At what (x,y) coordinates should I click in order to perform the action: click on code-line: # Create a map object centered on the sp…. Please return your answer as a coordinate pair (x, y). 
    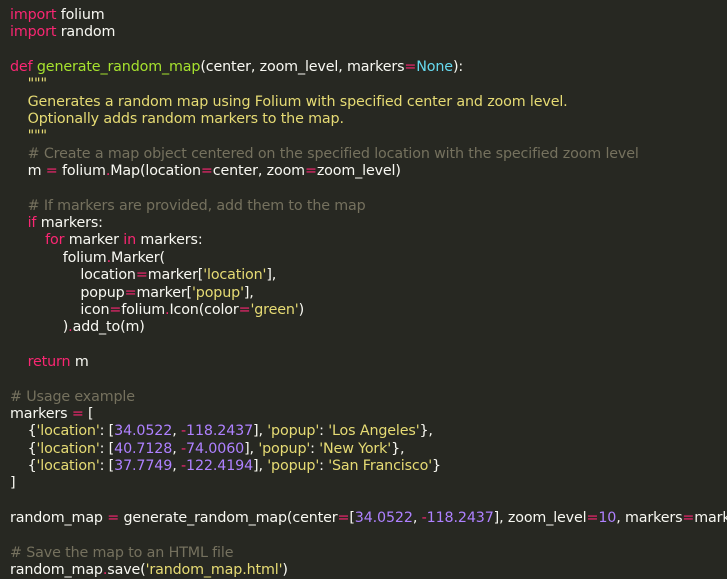
    Looking at the image, I should click on (363, 154).